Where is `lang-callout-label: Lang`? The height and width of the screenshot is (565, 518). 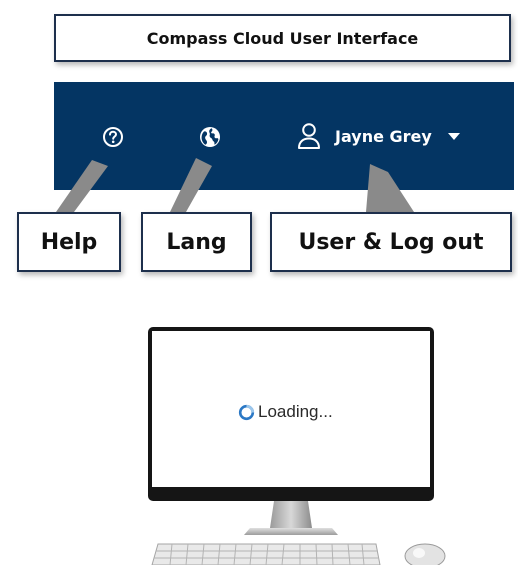
lang-callout-label: Lang is located at coordinates (196, 242).